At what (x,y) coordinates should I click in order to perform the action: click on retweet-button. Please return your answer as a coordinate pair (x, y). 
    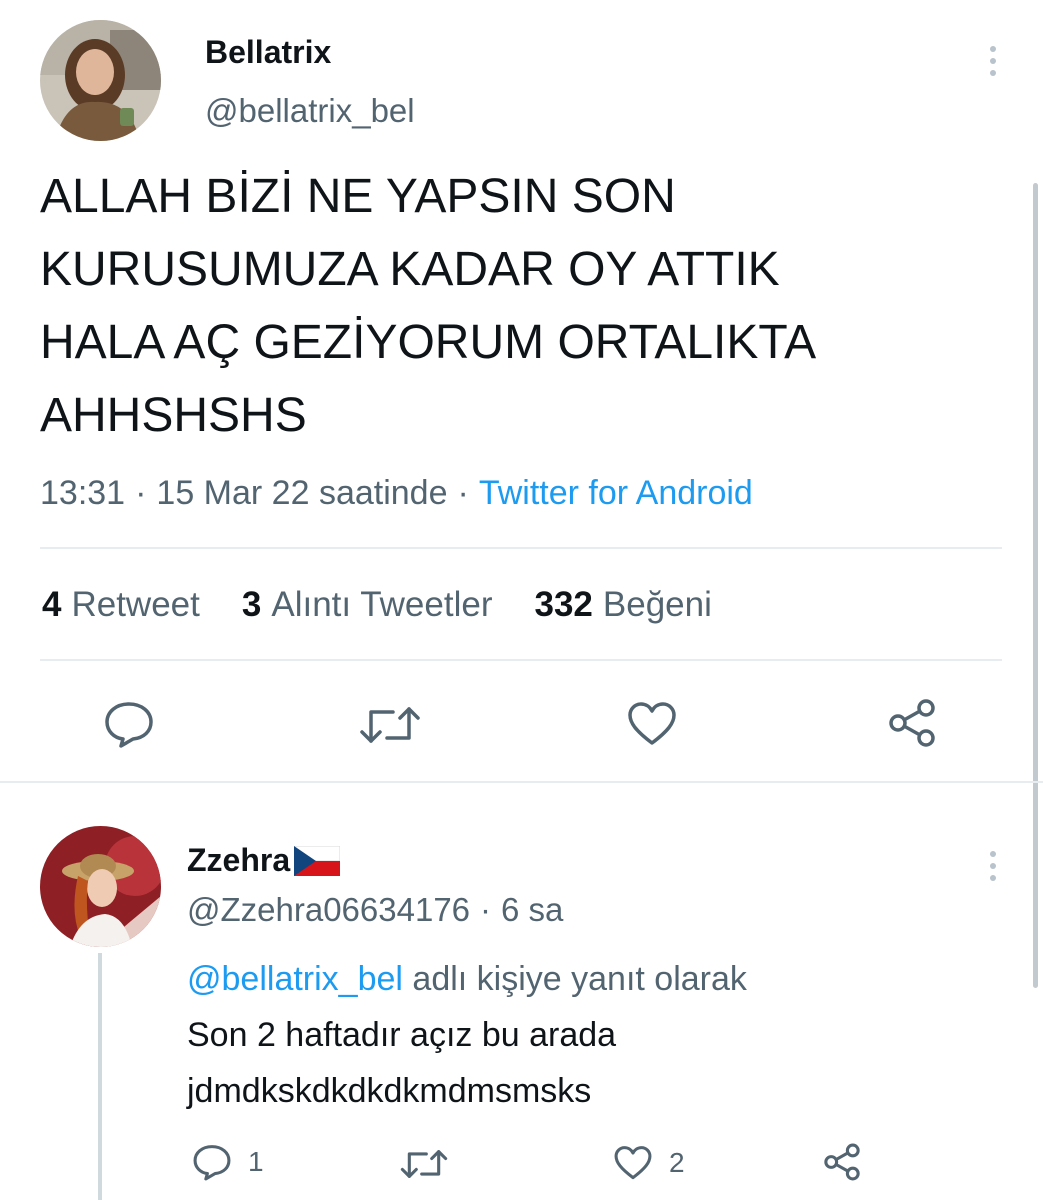
    Looking at the image, I should click on (390, 725).